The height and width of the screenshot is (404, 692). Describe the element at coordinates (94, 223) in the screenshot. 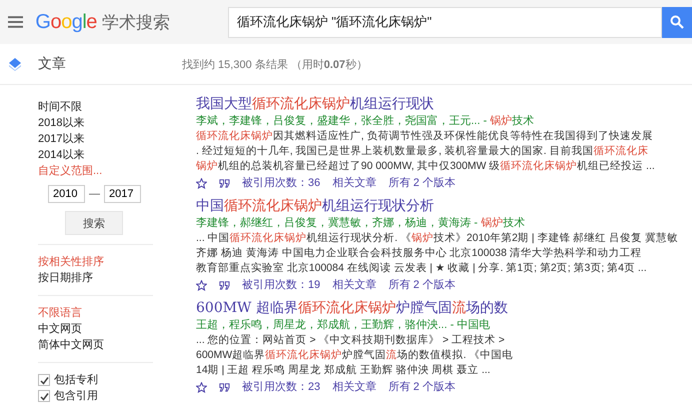

I see `search-button: 搜索` at that location.